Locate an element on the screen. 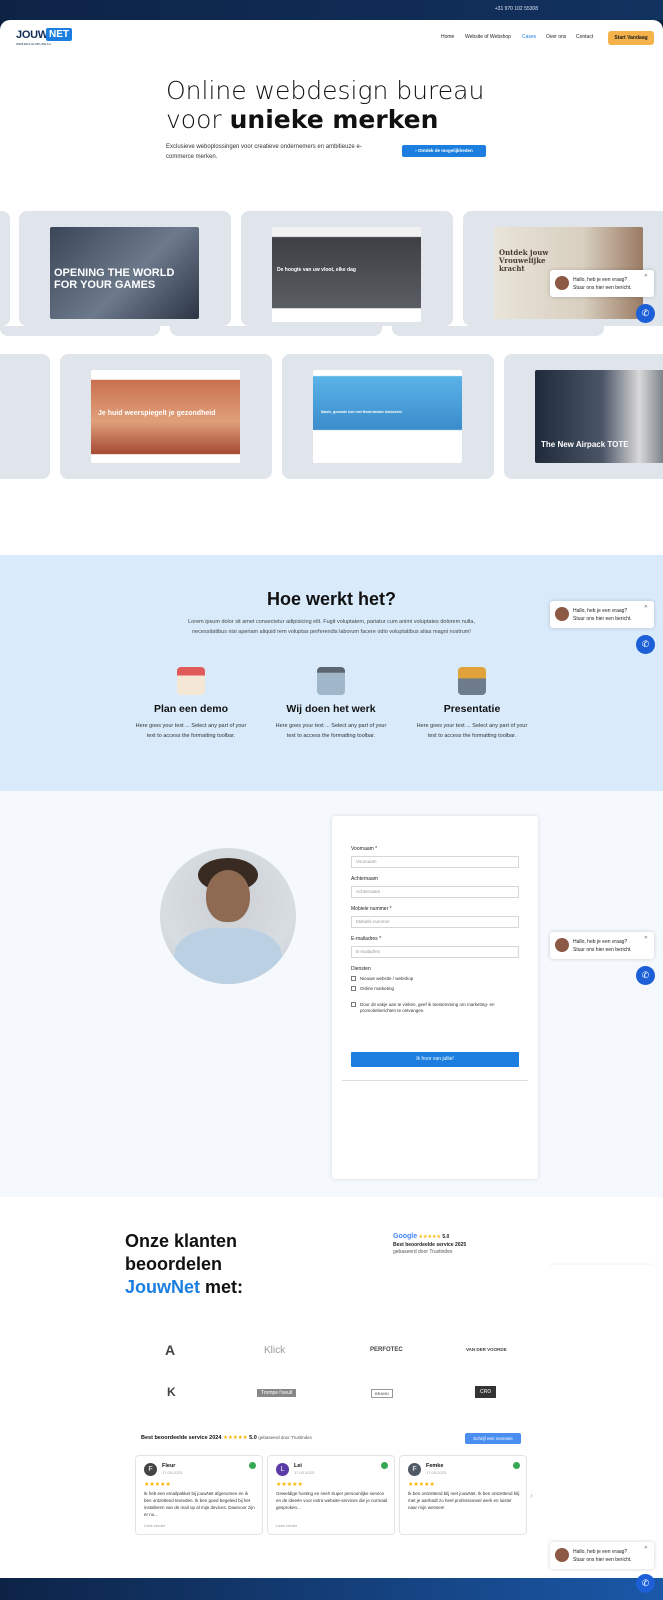 The image size is (663, 1600). case-card-1: OPENING THE WORLD FOR YOUR GAMES is located at coordinates (125, 268).